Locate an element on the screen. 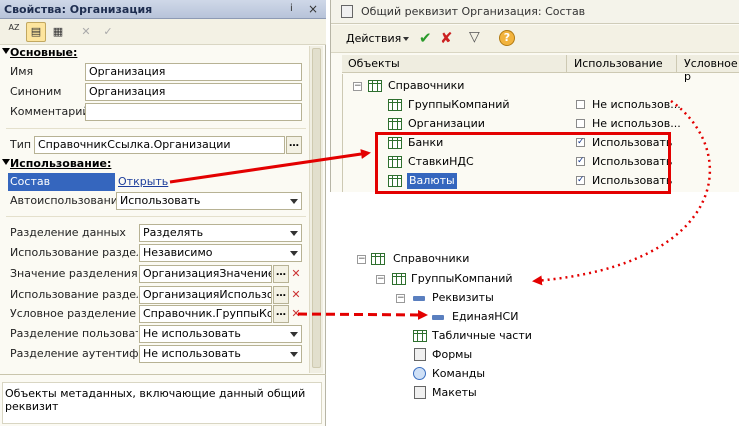 This screenshot has width=739, height=426. dotted-curve-arrow is located at coordinates (622, 192).